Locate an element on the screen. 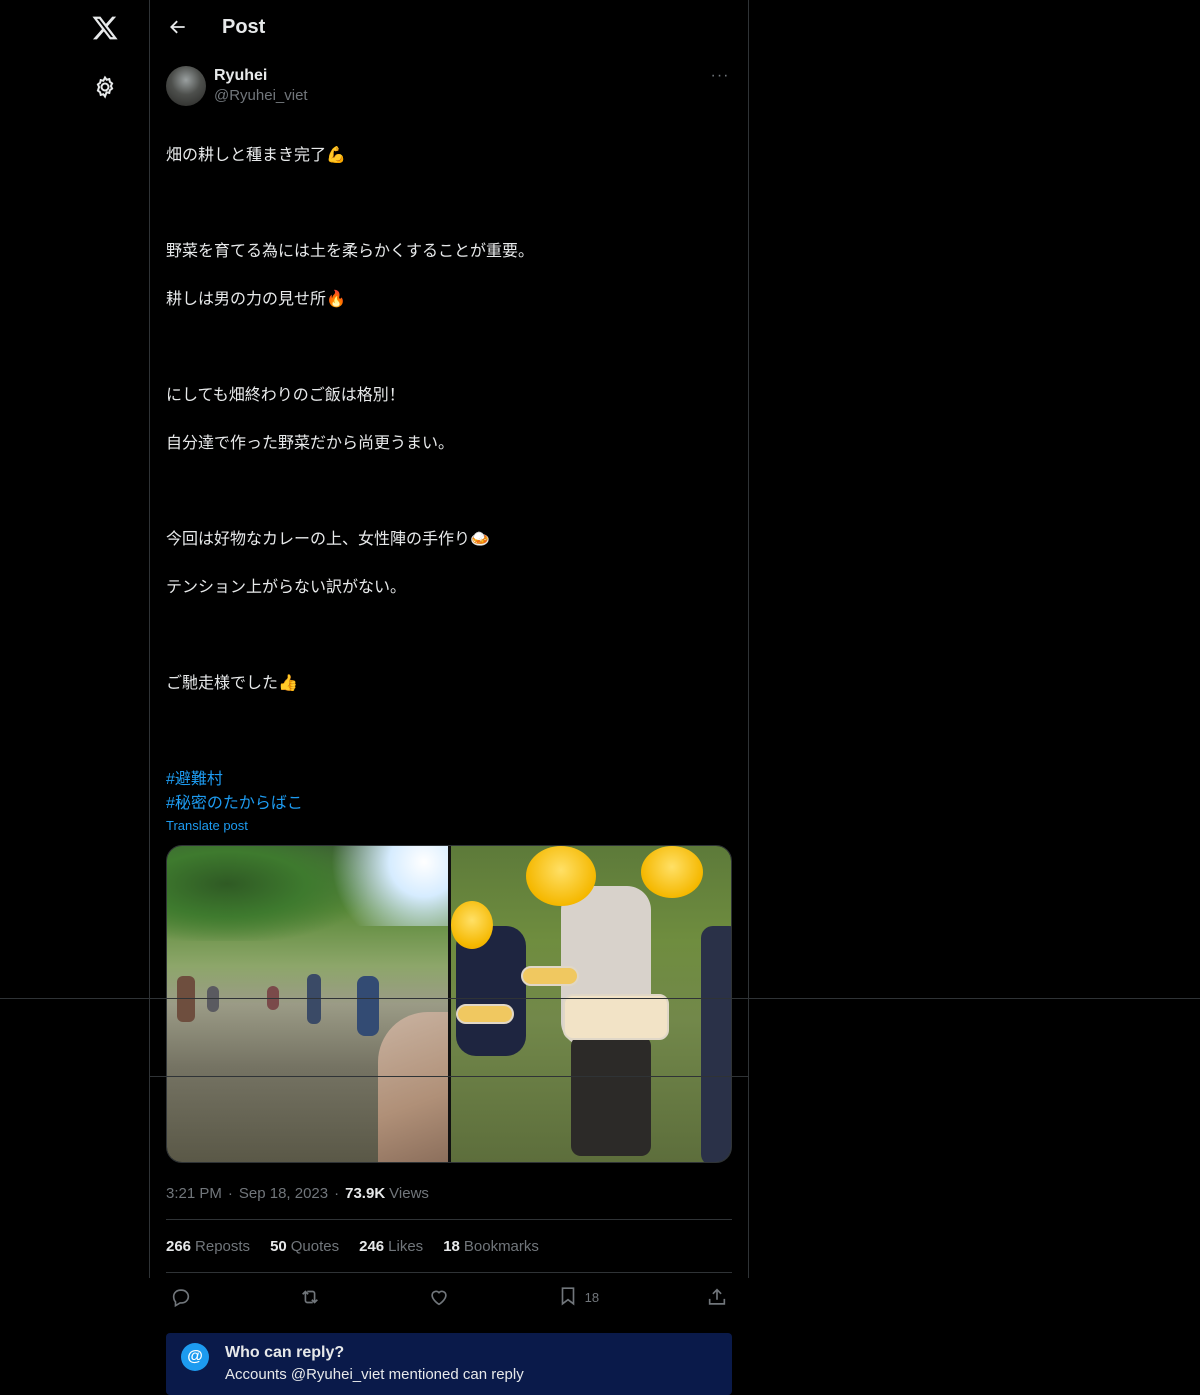  at-mention-icon: @ is located at coordinates (195, 1357).